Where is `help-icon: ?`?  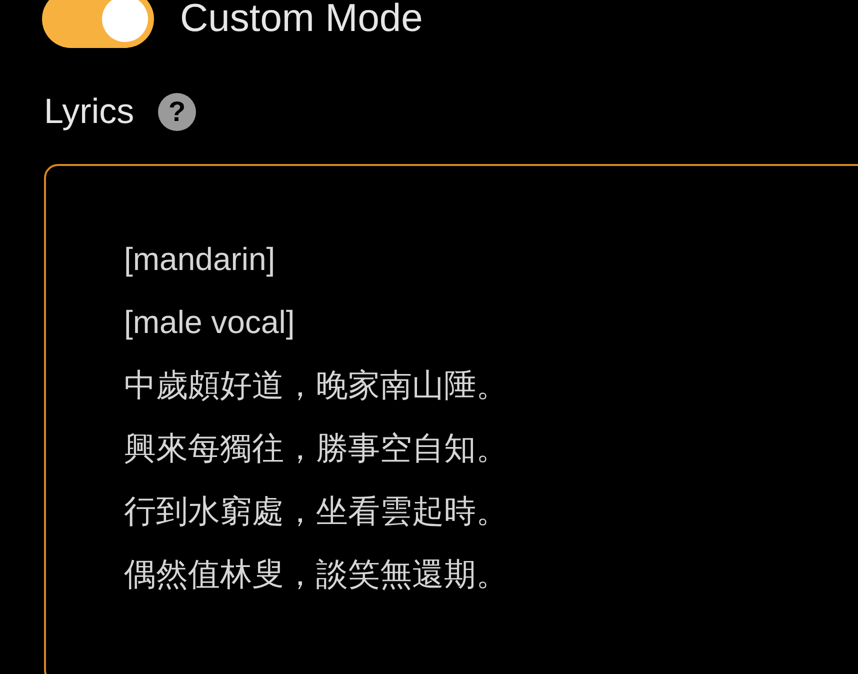
help-icon: ? is located at coordinates (177, 112).